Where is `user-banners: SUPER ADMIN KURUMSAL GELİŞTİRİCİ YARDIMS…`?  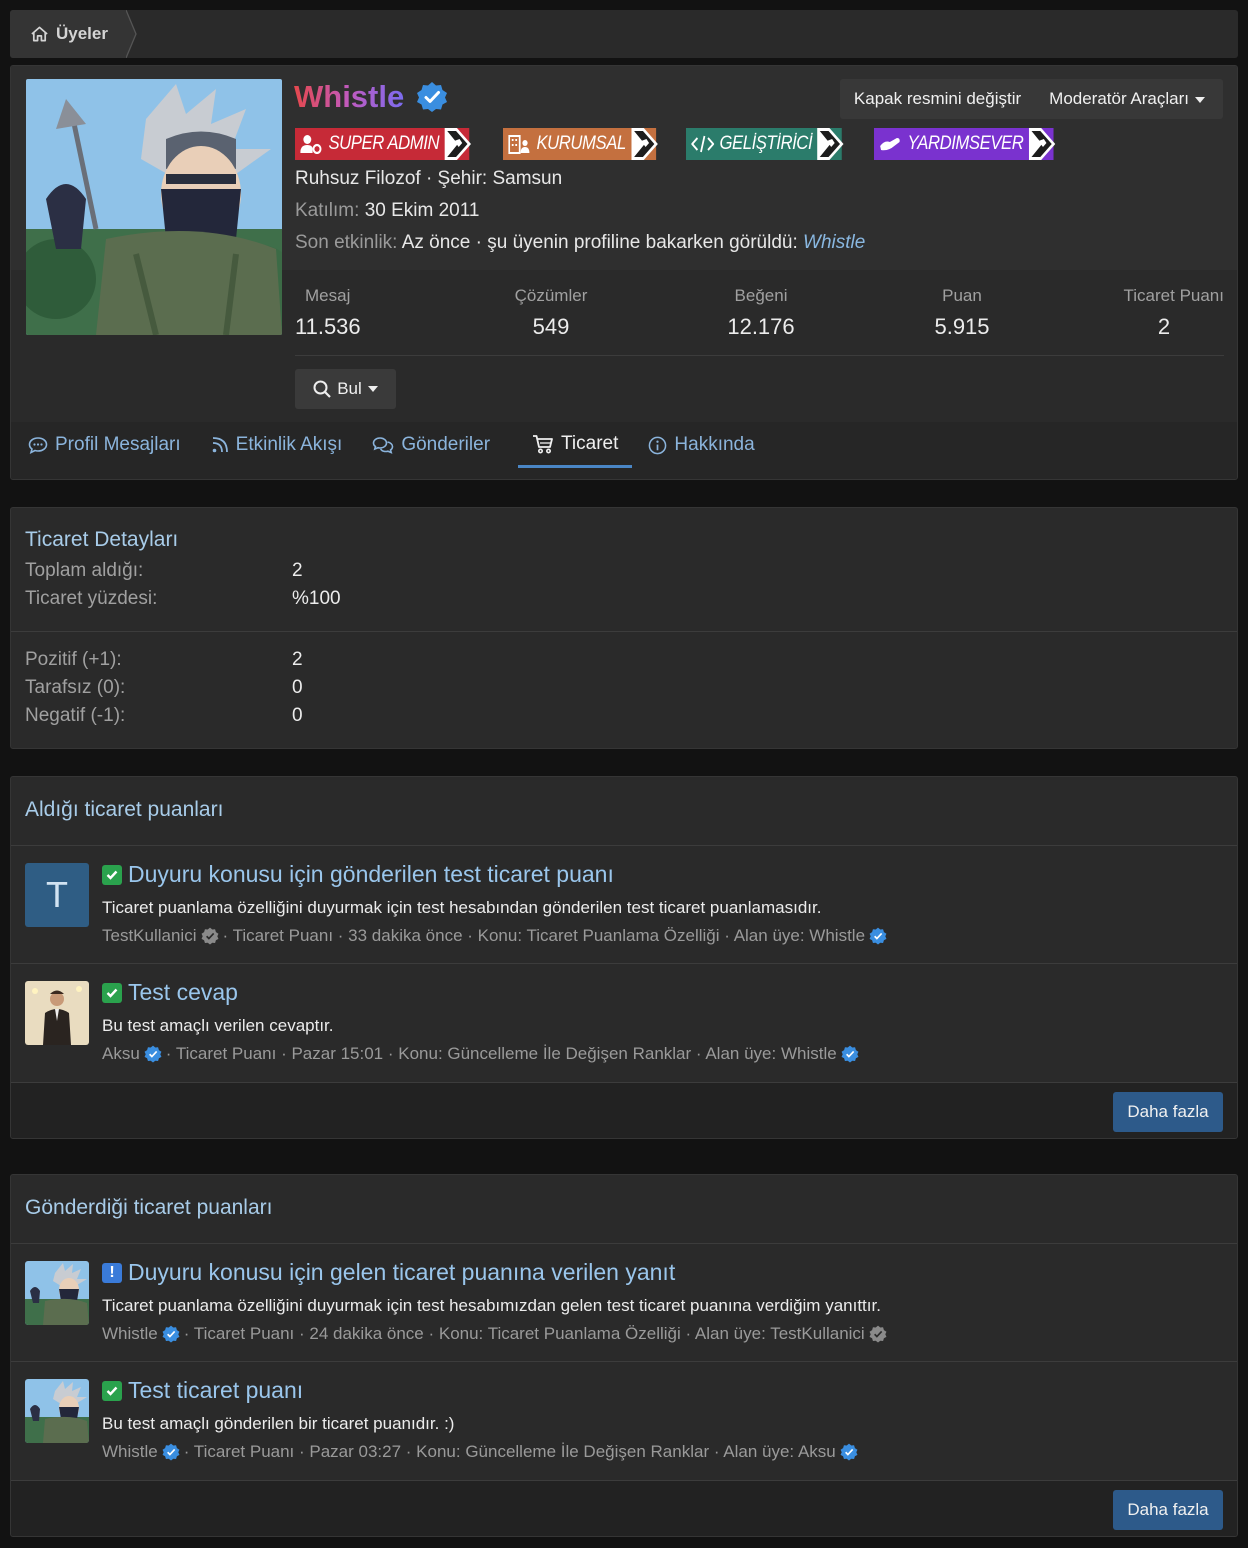
user-banners: SUPER ADMIN KURUMSAL GELİŞTİRİCİ YARDIMS… is located at coordinates (686, 144).